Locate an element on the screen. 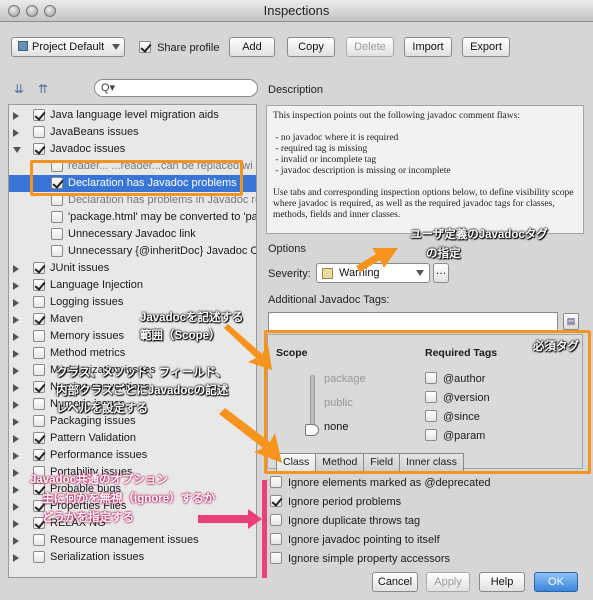 This screenshot has width=593, height=600. severity-value: Warning is located at coordinates (359, 273).